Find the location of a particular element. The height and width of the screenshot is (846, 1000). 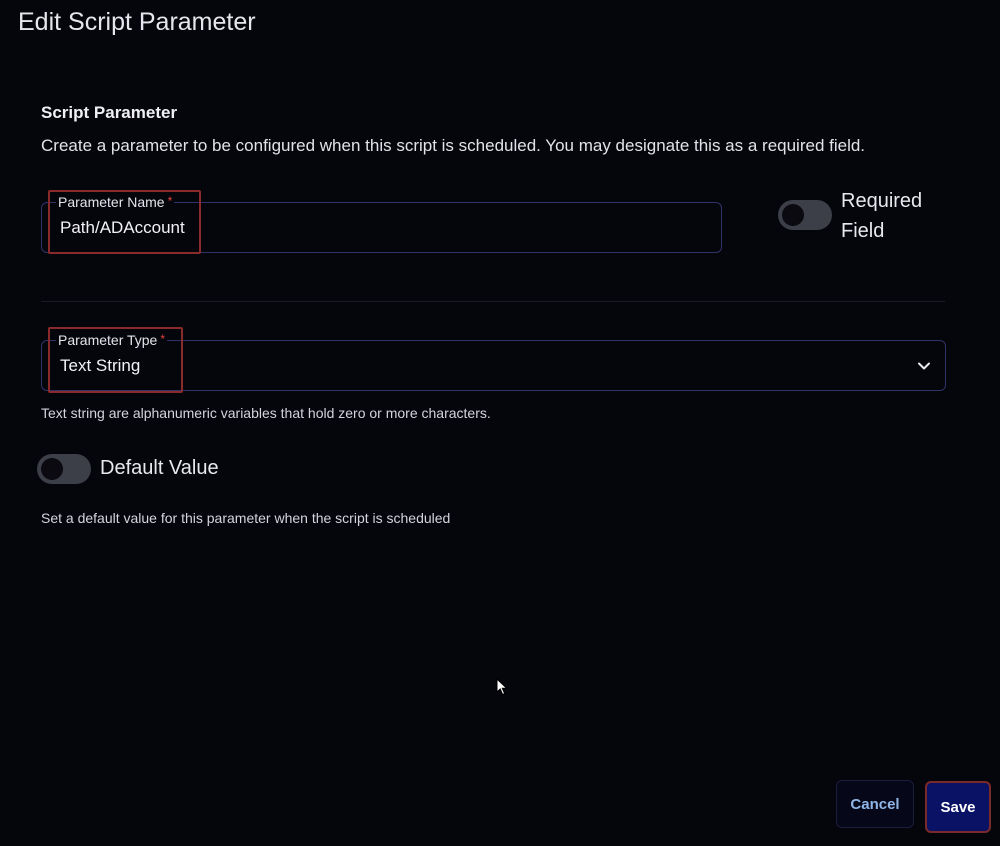

default-value-toggle is located at coordinates (64, 469).